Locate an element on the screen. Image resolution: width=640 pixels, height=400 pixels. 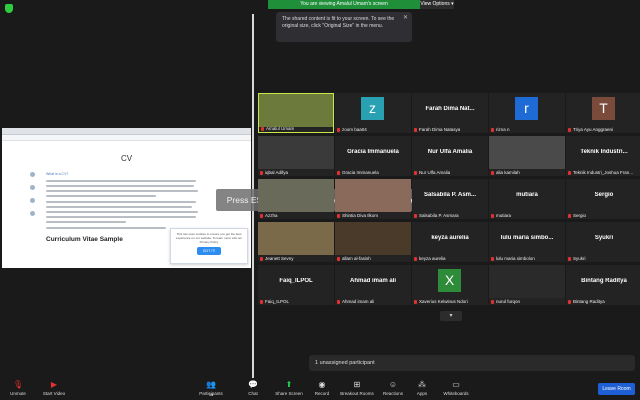
participant-name-label: Bintang Raditya is located at coordinates (586, 301).